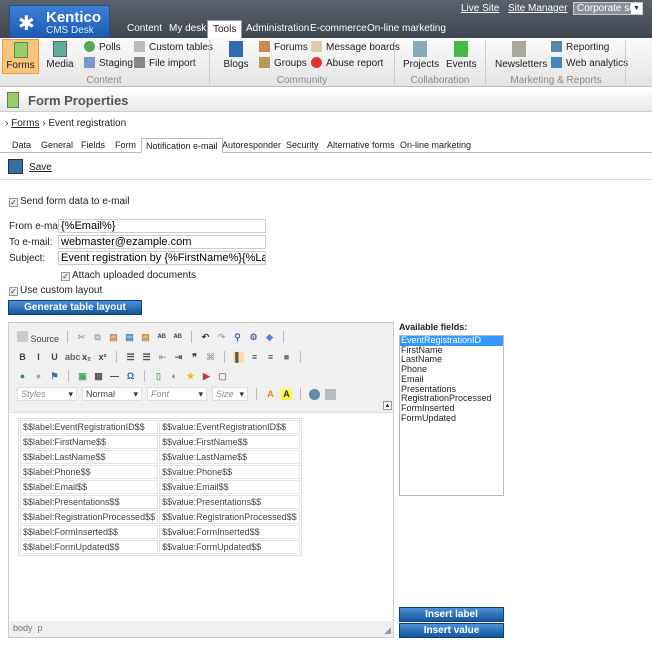  What do you see at coordinates (128, 275) in the screenshot?
I see `attach-documents-checkbox: ✓ Attach uploaded documents` at bounding box center [128, 275].